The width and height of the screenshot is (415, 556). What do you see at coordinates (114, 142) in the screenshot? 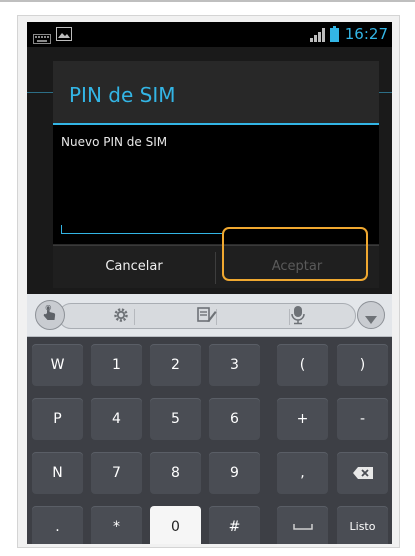
I see `new-pin-label: Nuevo PIN de SIM` at bounding box center [114, 142].